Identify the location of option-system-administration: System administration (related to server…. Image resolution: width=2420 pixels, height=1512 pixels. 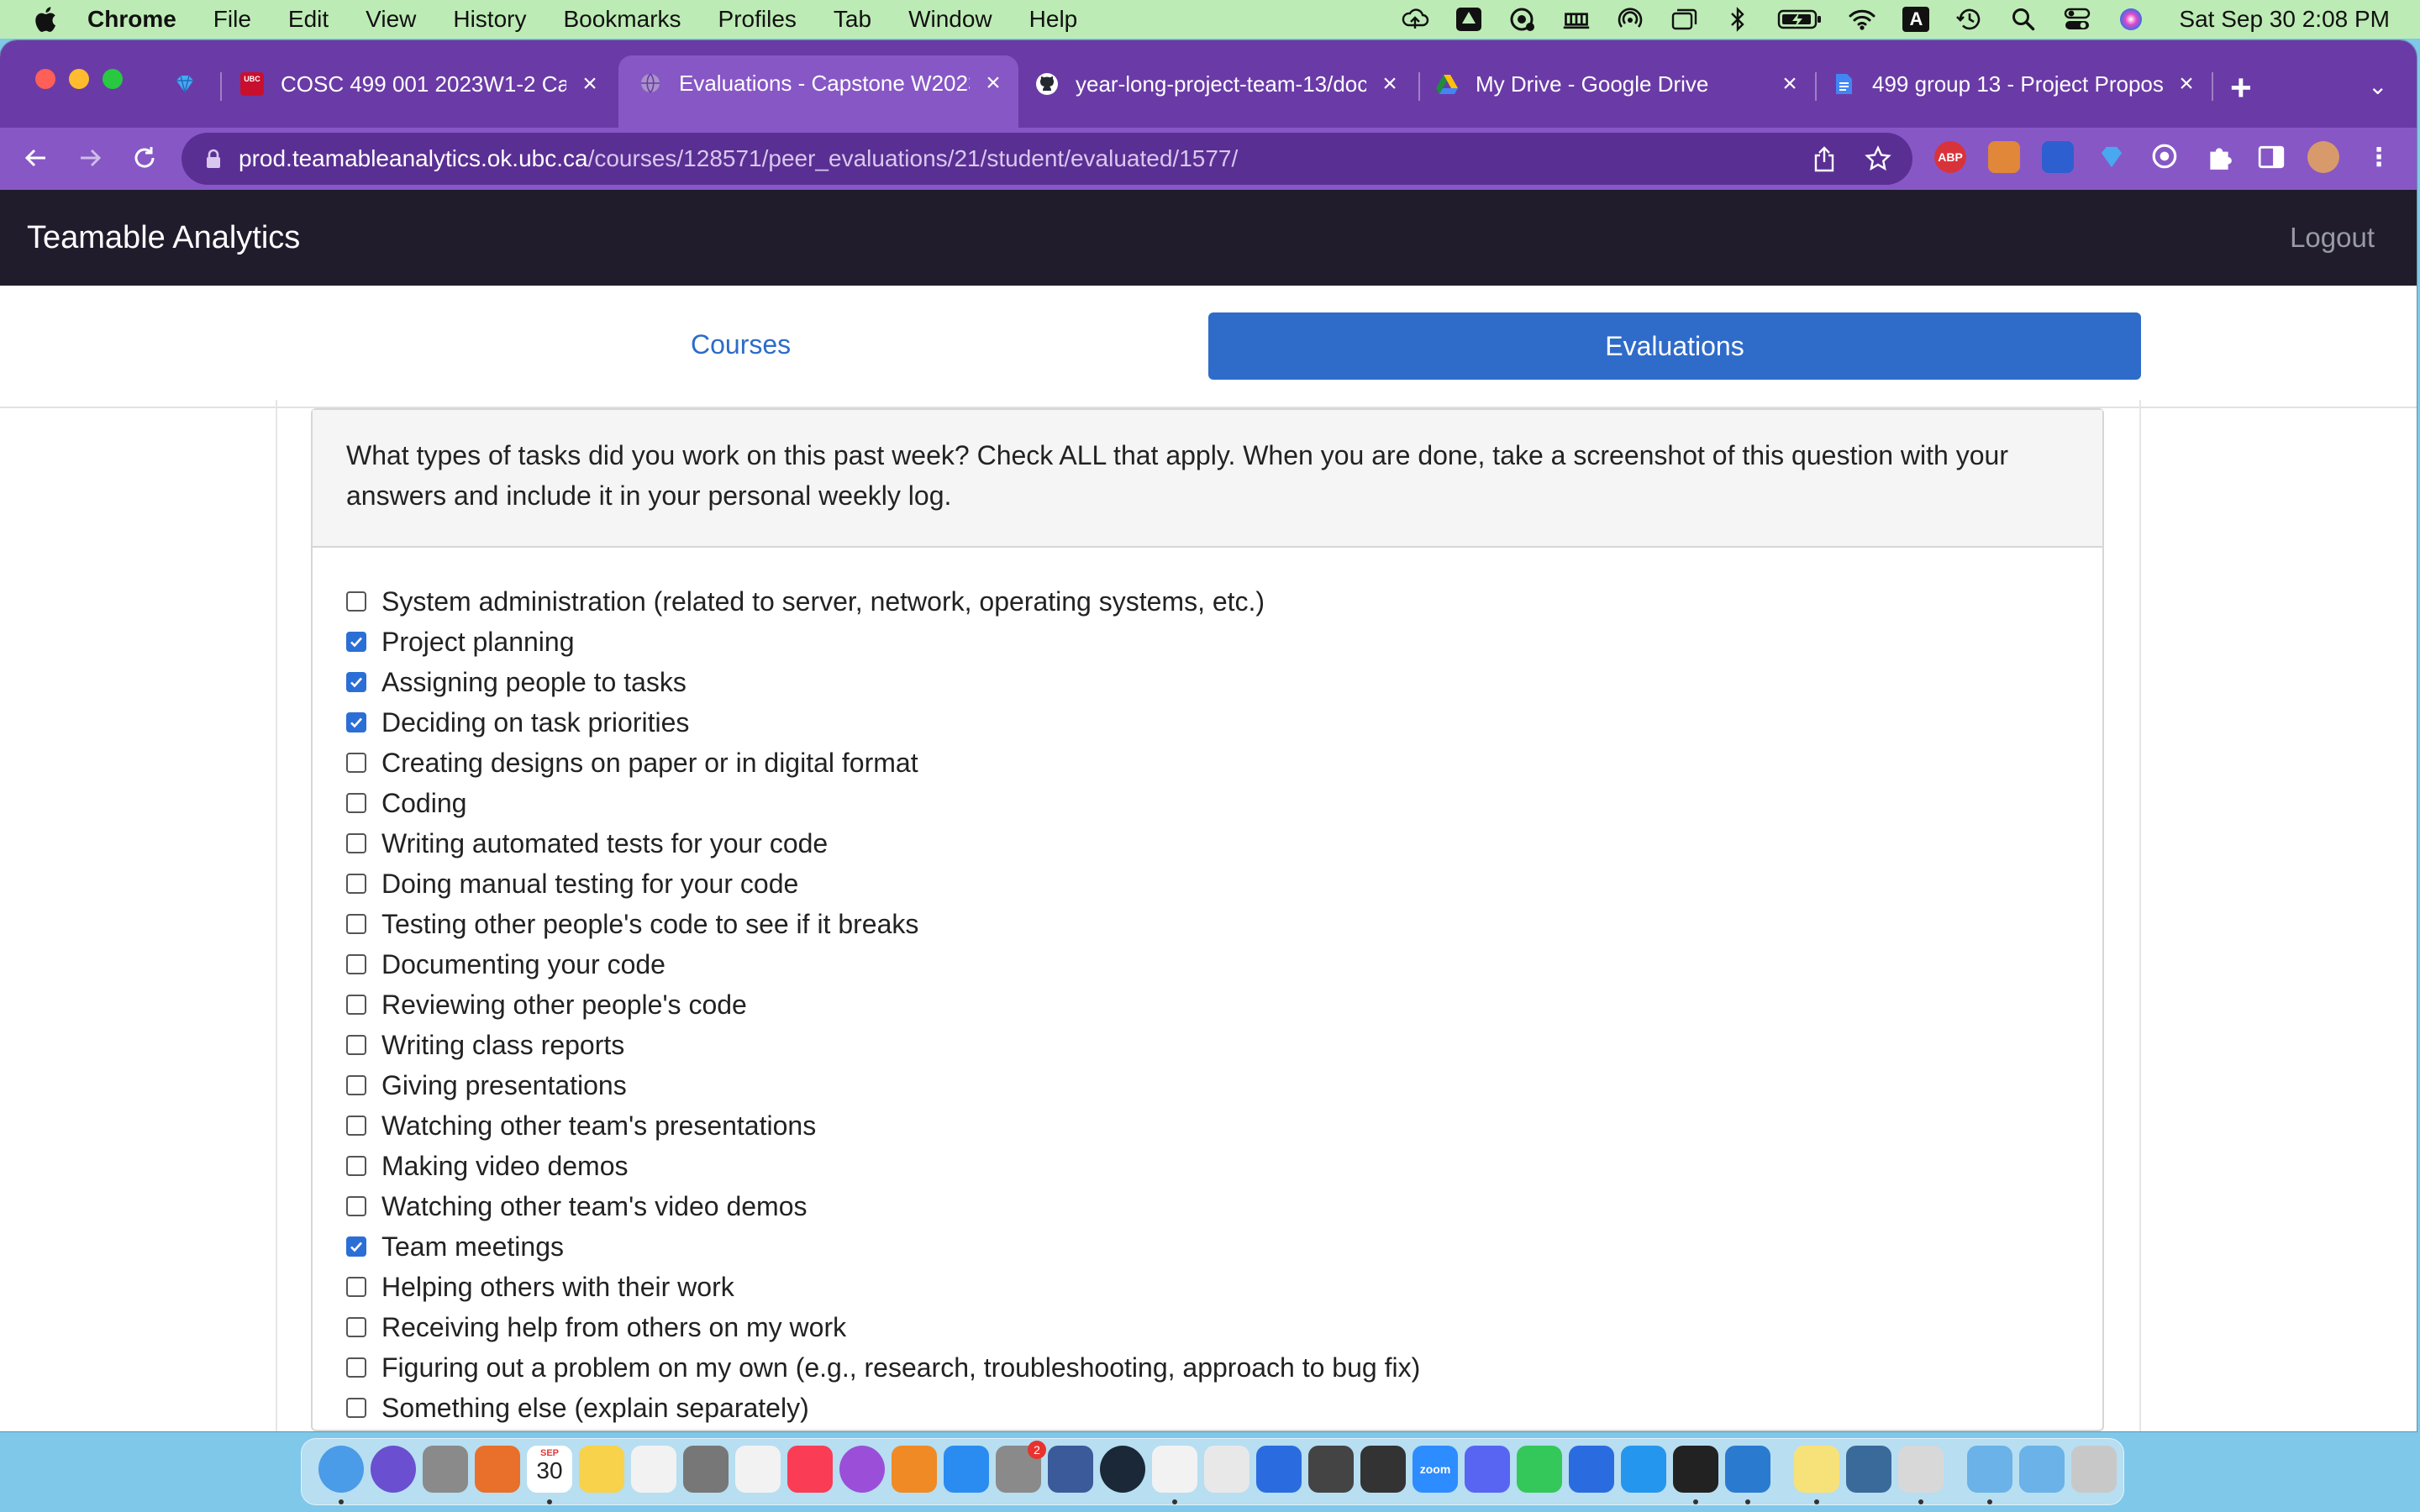
(1207, 601).